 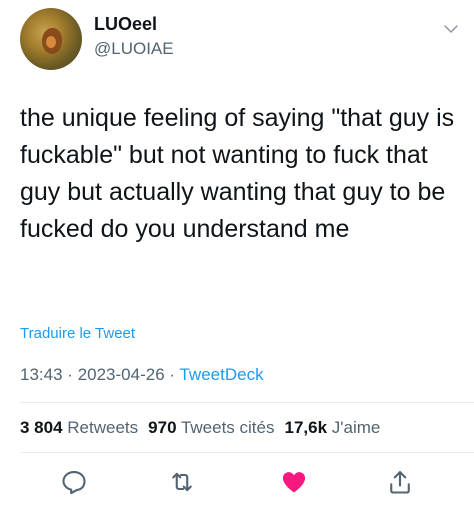 I want to click on likes-label: J'aime, so click(x=356, y=427).